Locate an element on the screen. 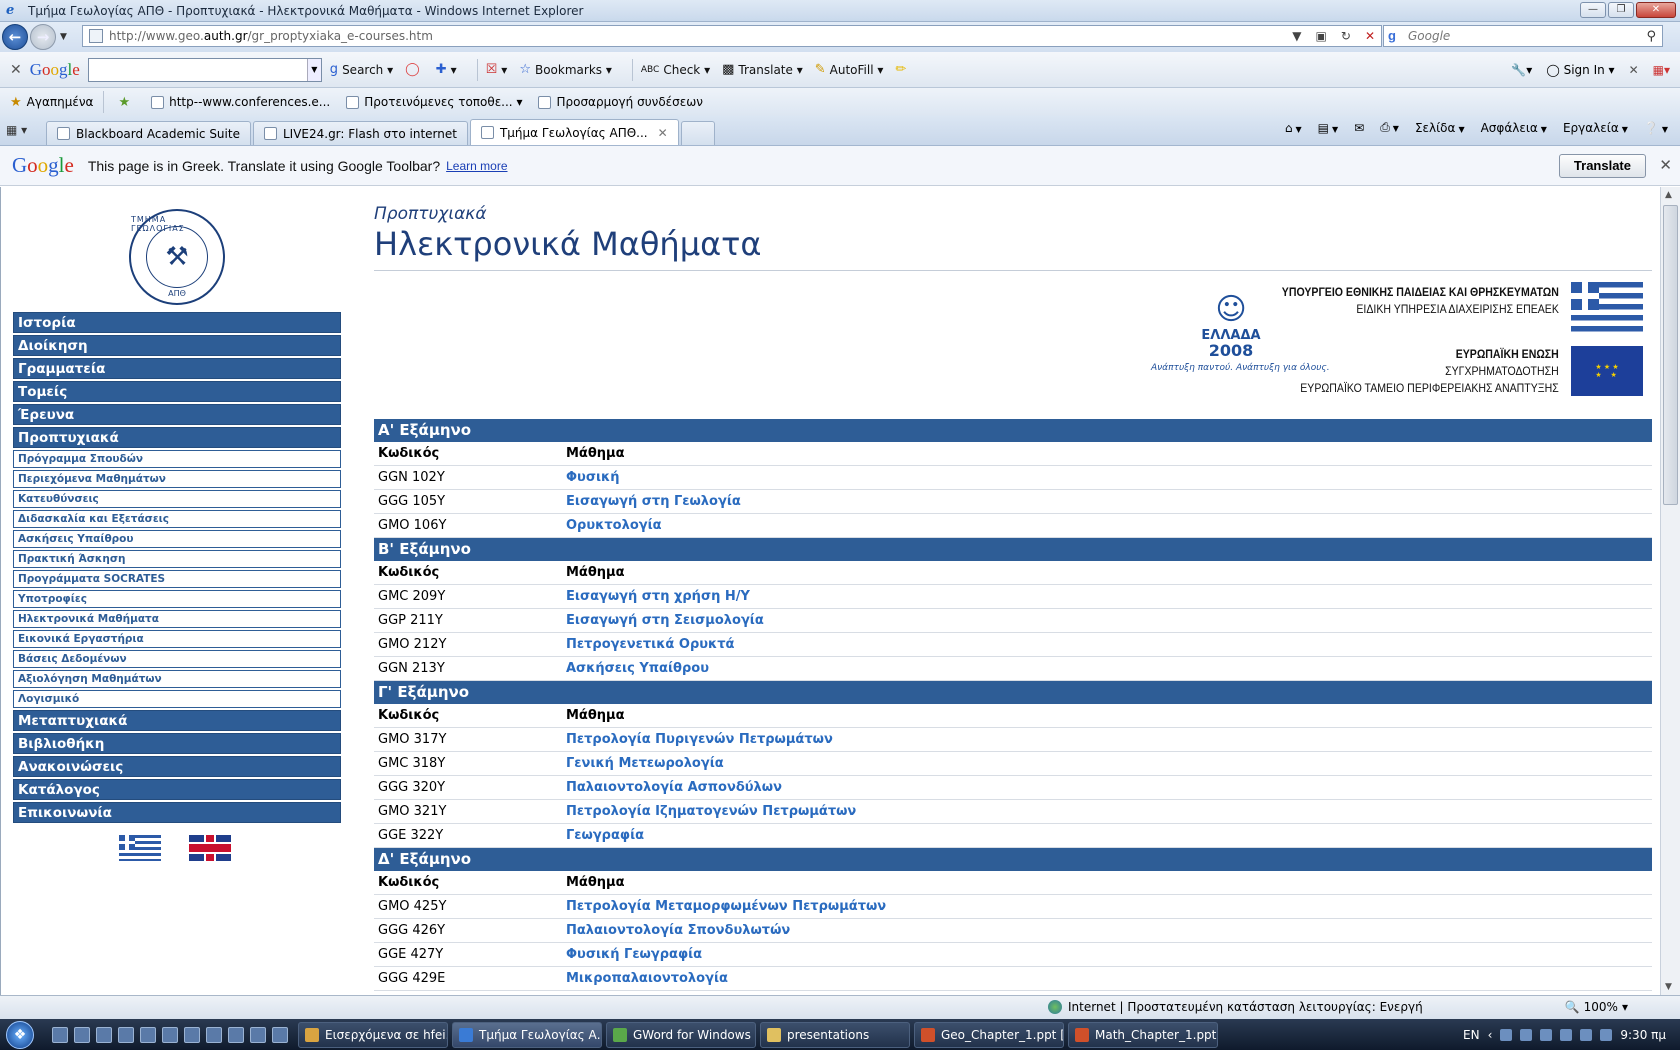 This screenshot has width=1680, height=1050. start-button: ❖ is located at coordinates (20, 1034).